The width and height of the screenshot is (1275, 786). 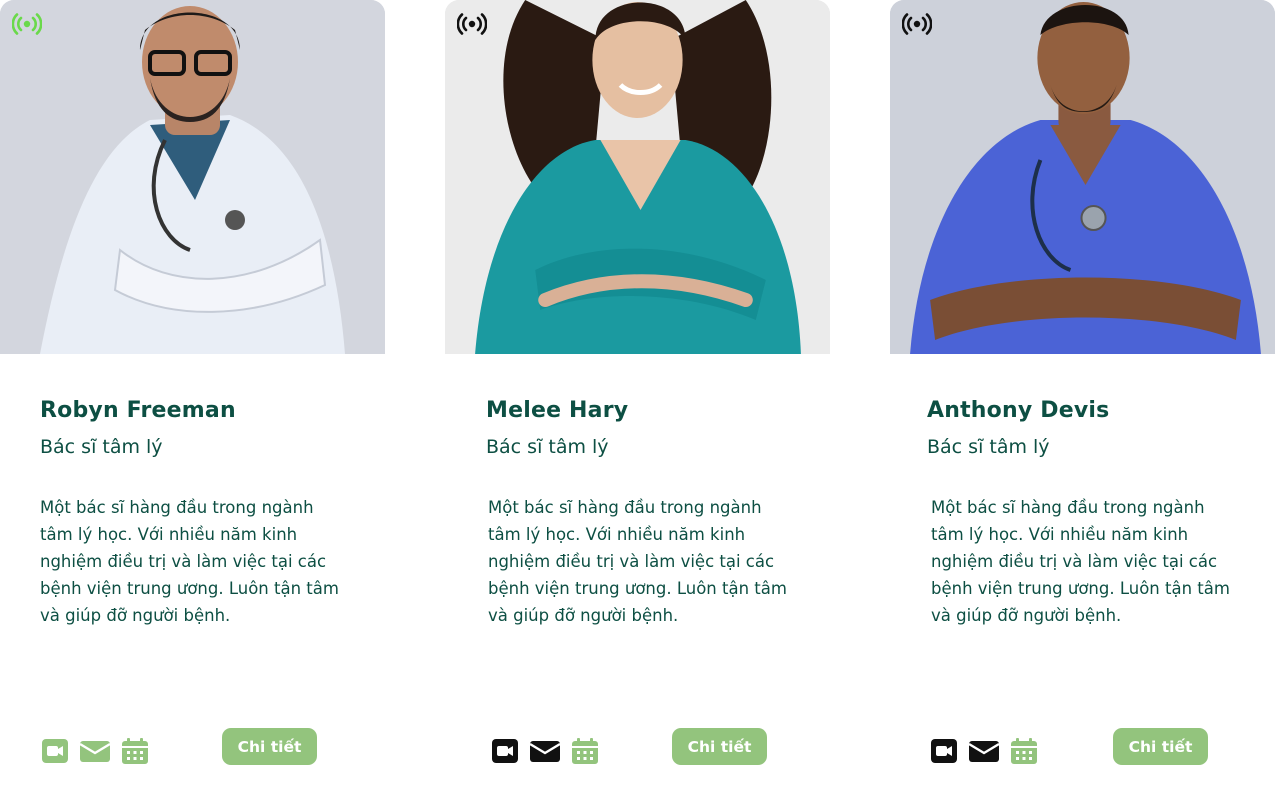 What do you see at coordinates (557, 410) in the screenshot?
I see `doctor-name: Melee Hary` at bounding box center [557, 410].